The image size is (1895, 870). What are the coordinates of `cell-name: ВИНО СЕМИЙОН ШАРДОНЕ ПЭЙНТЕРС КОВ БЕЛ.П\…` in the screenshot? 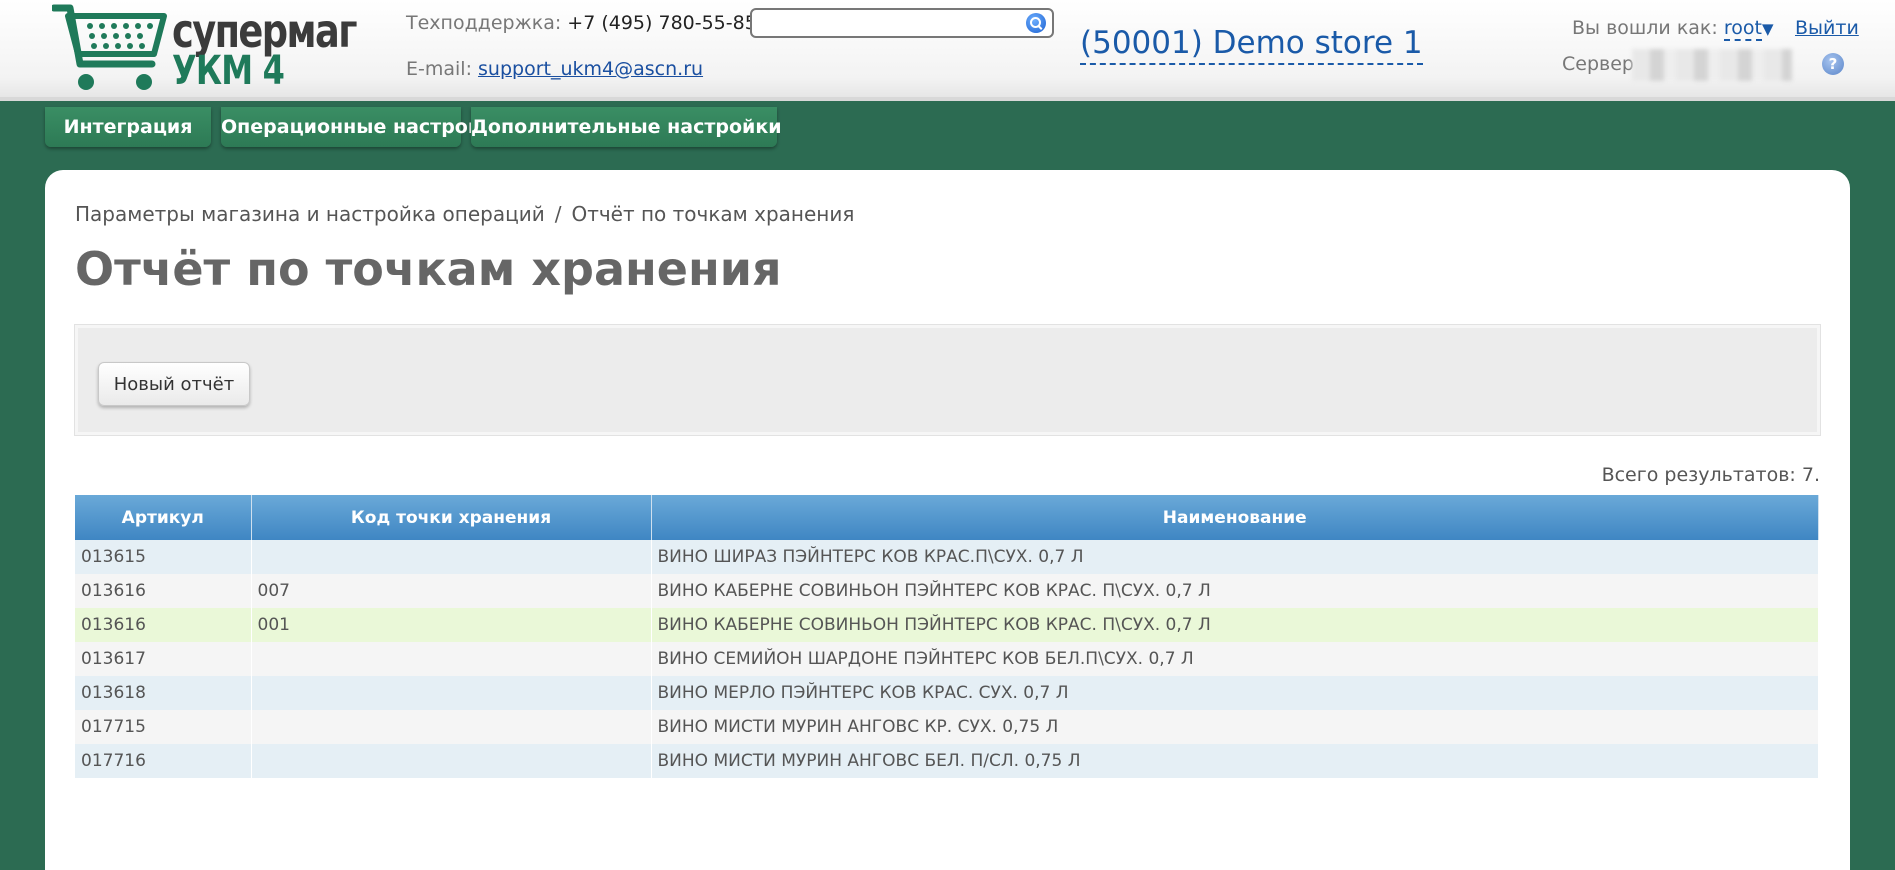 It's located at (1235, 659).